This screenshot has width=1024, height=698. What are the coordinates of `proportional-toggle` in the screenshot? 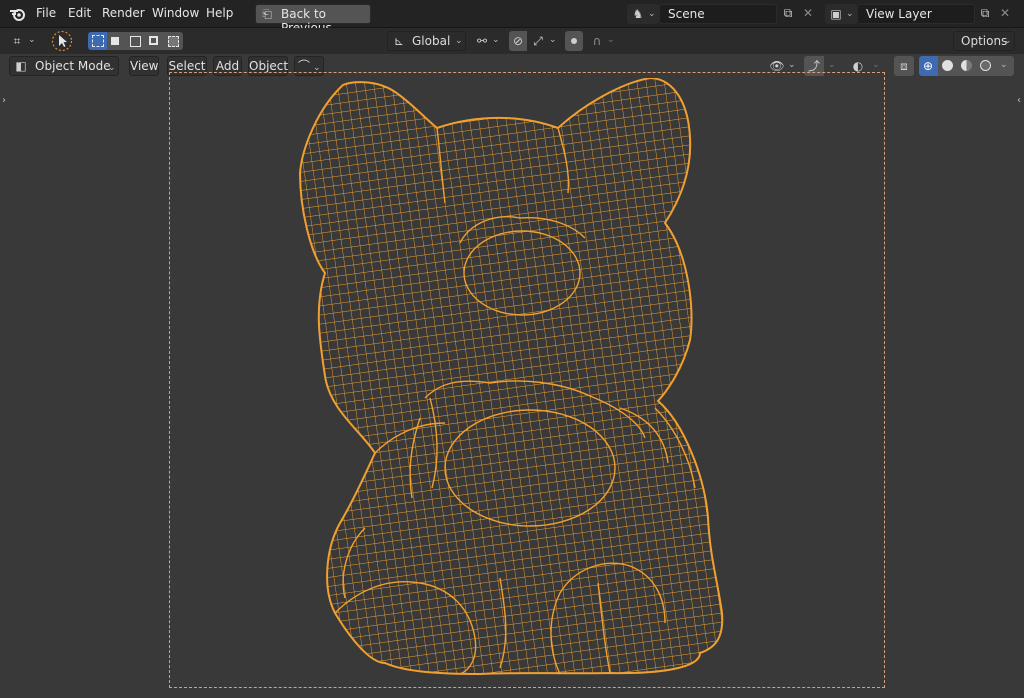 It's located at (574, 41).